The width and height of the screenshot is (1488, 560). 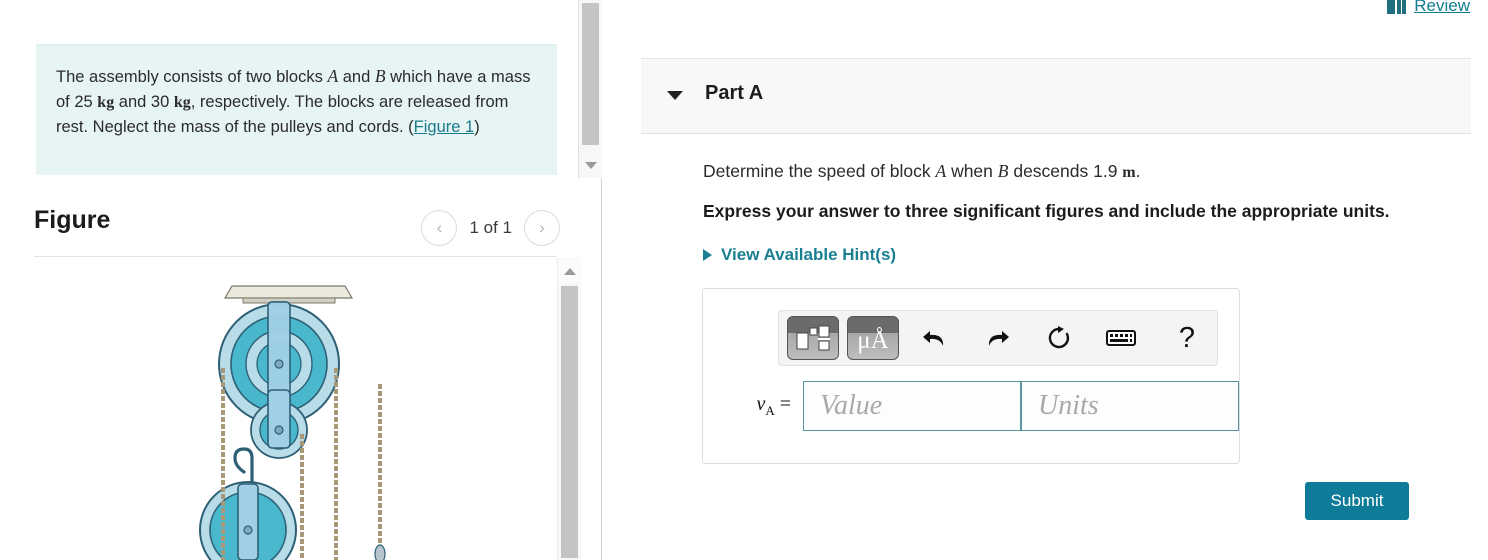 I want to click on question-mark-icon: ?, so click(x=1187, y=338).